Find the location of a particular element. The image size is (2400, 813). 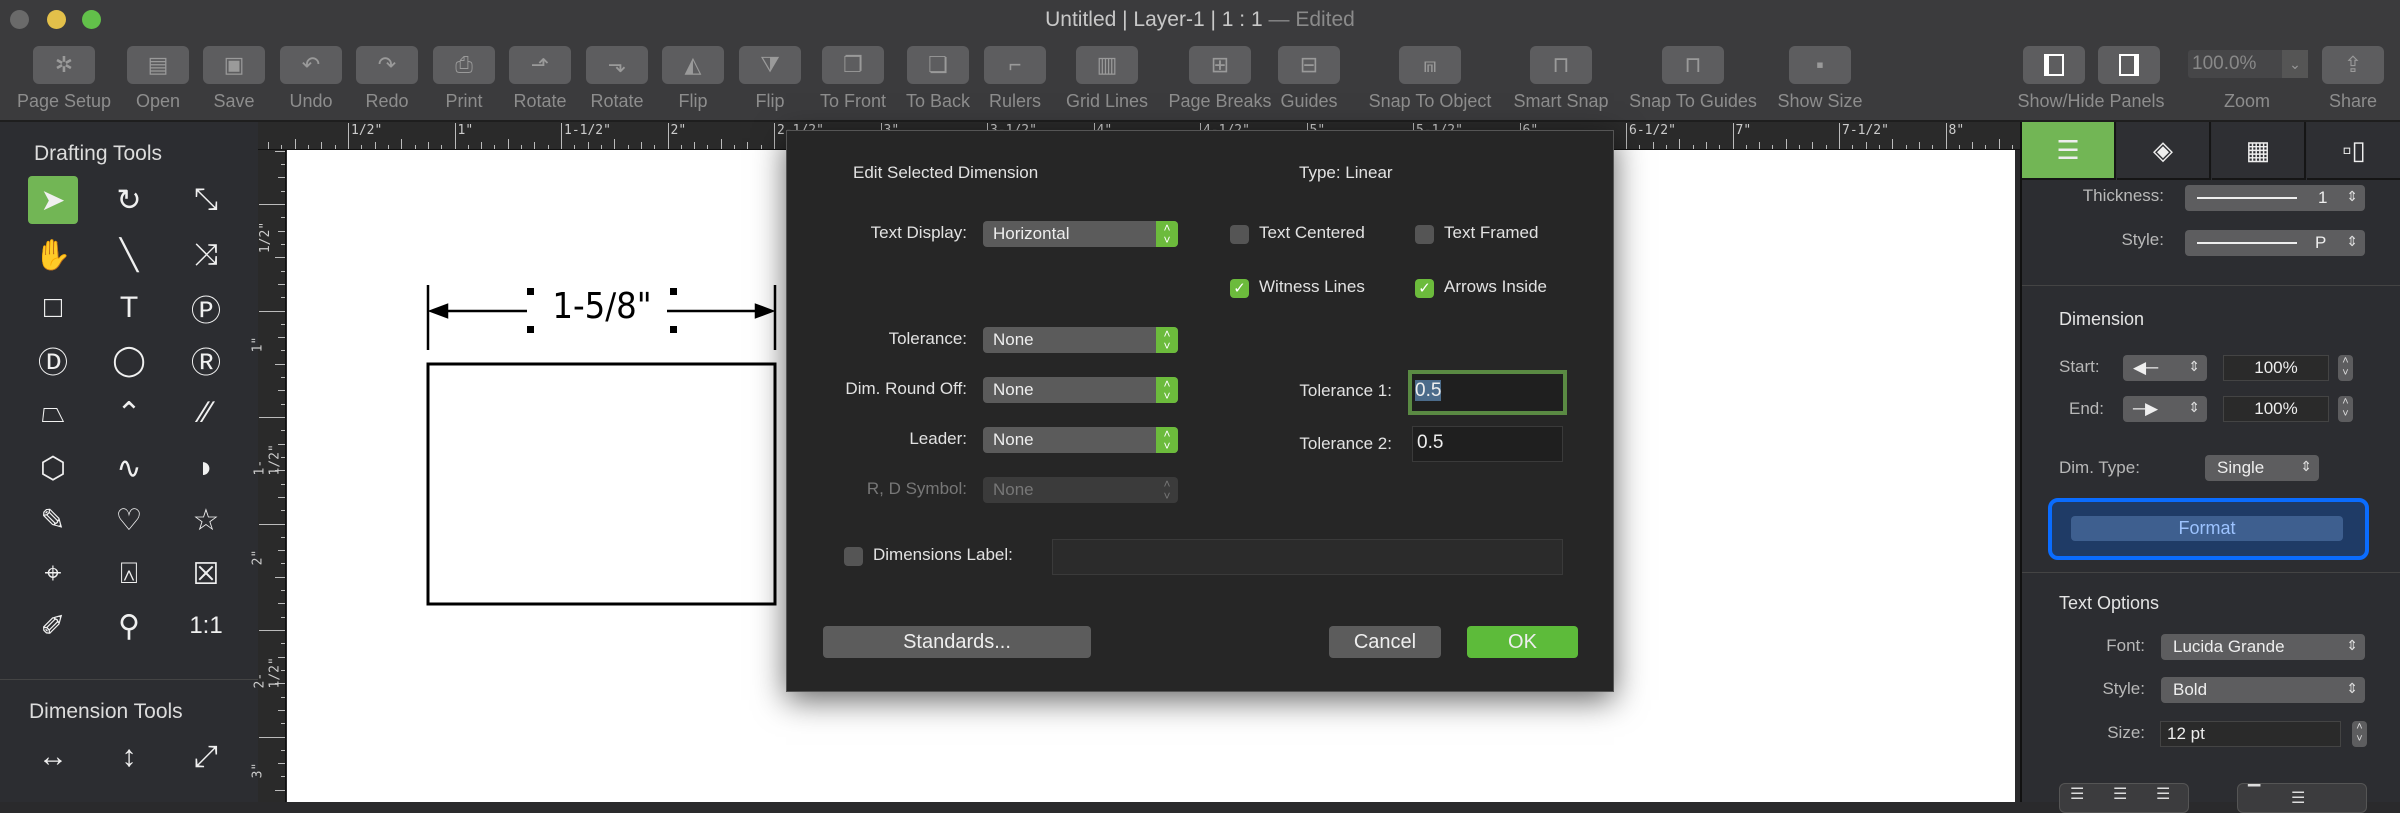

dimensions-label-checkbox is located at coordinates (853, 556).